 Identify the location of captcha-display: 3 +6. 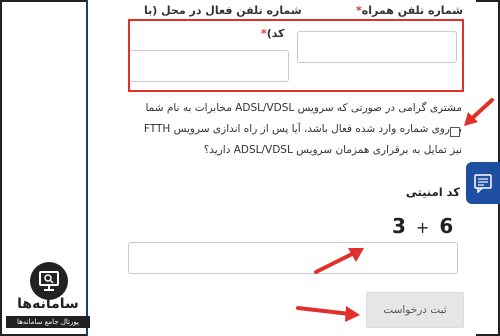
(423, 226).